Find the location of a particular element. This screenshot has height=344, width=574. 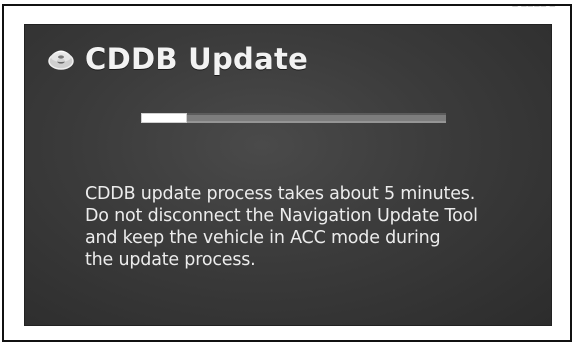

progress-bar is located at coordinates (293, 118).